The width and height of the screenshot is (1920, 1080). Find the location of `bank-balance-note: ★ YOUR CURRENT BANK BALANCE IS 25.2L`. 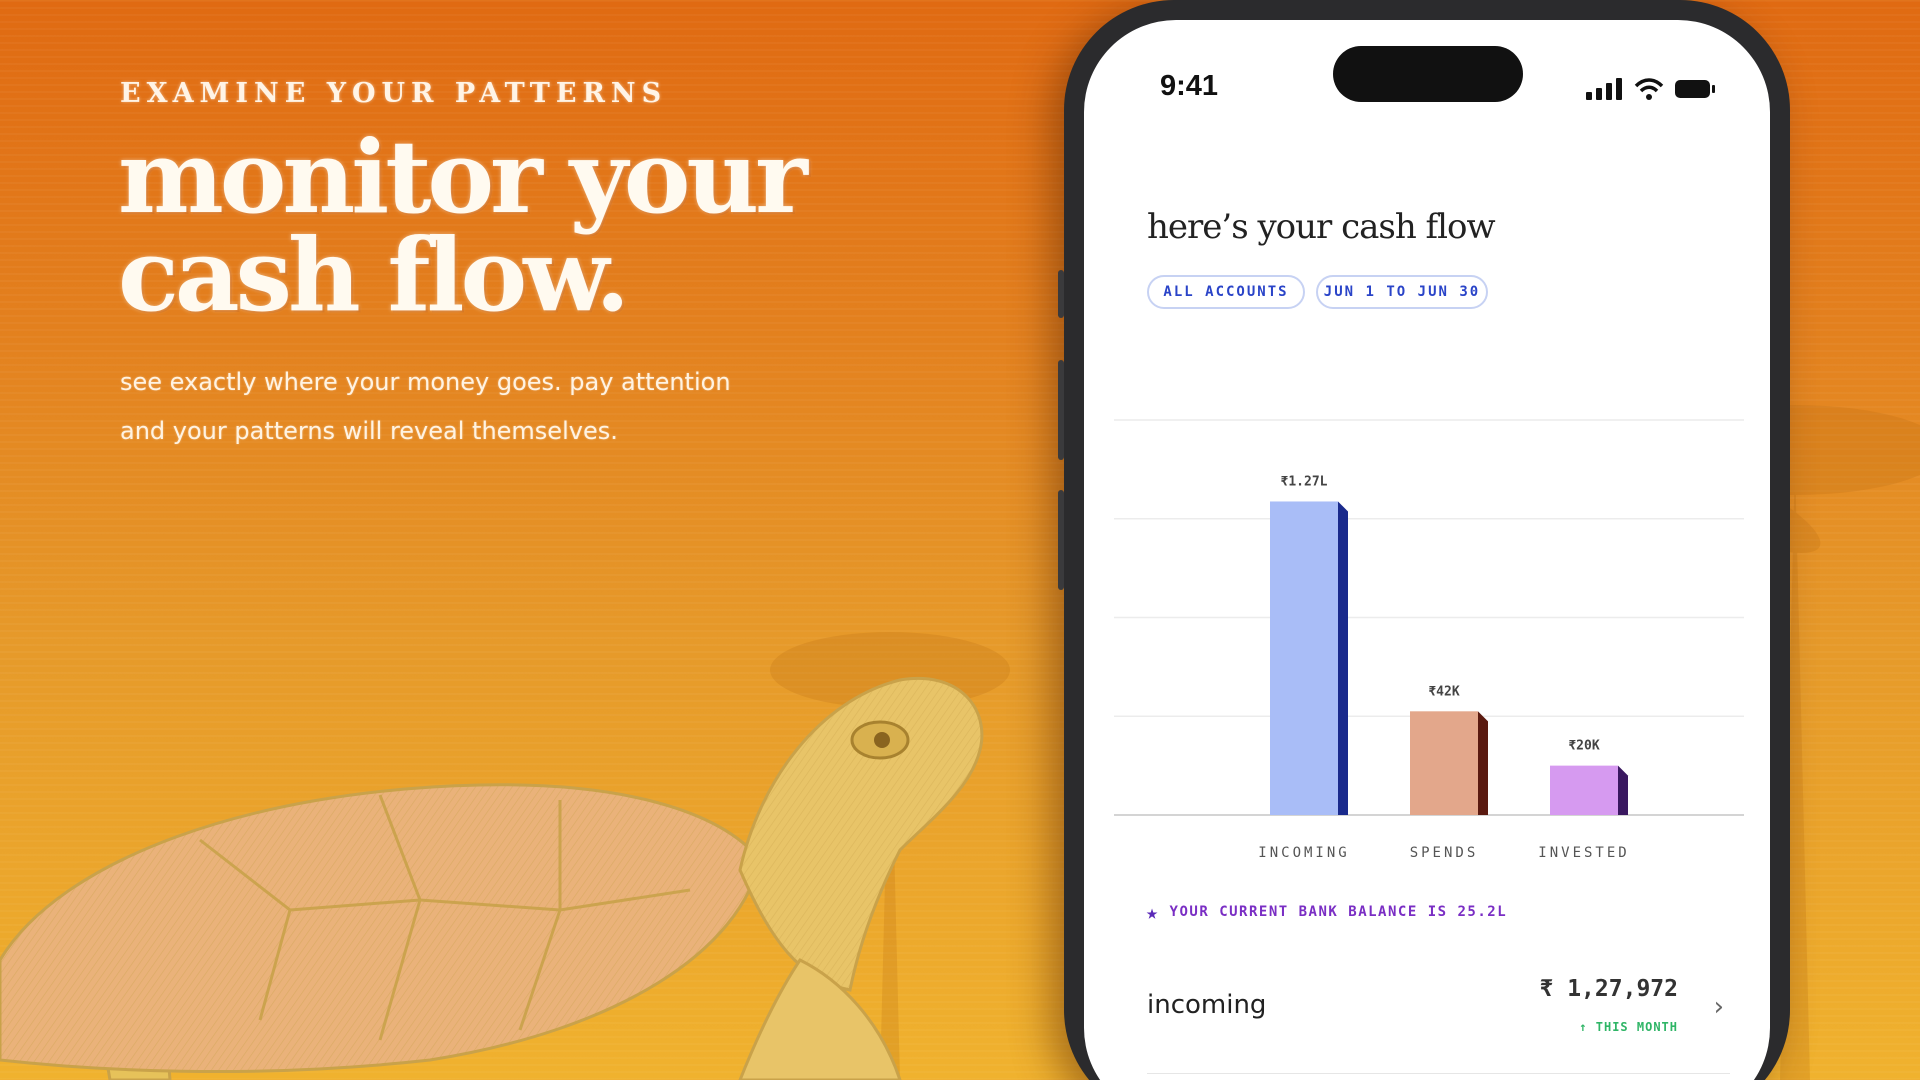

bank-balance-note: ★ YOUR CURRENT BANK BALANCE IS 25.2L is located at coordinates (1326, 912).